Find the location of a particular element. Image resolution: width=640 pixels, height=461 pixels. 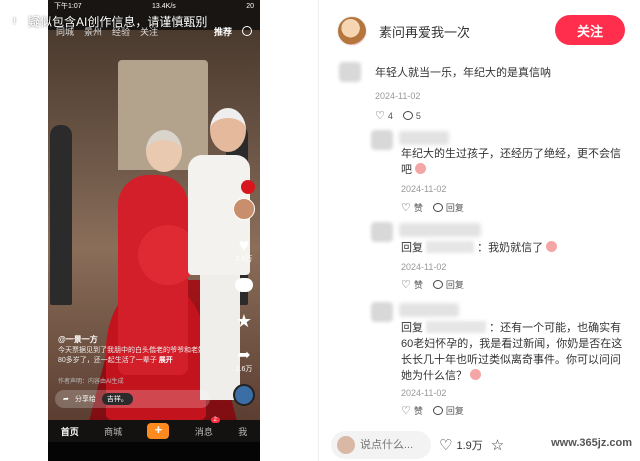

post-like-count: 1.9万 is located at coordinates (469, 445).